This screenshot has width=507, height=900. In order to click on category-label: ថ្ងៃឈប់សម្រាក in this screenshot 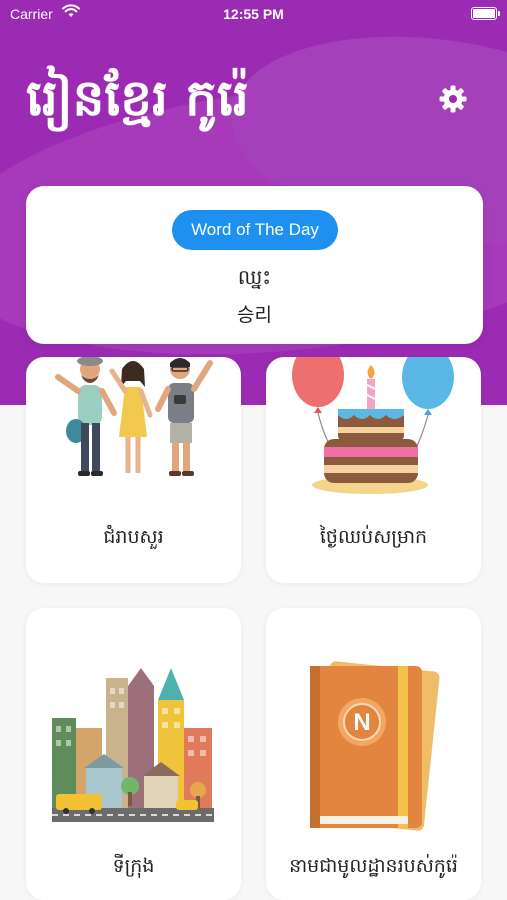, I will do `click(373, 537)`.